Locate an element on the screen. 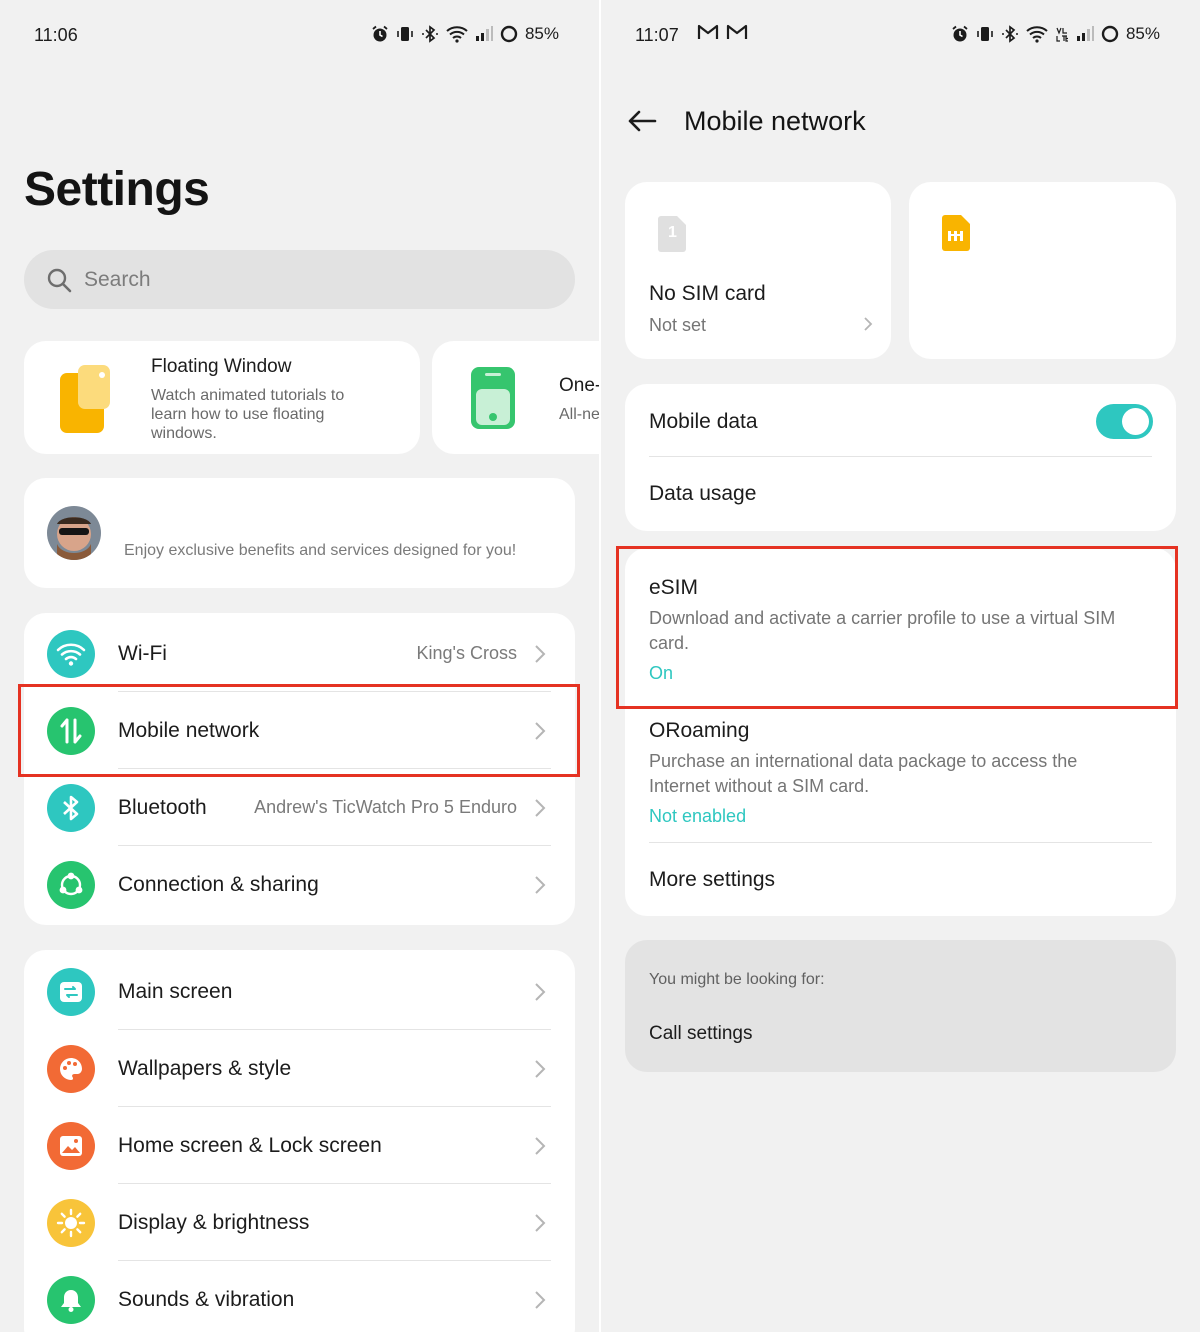 This screenshot has height=1332, width=1200. page-title: Mobile network is located at coordinates (775, 121).